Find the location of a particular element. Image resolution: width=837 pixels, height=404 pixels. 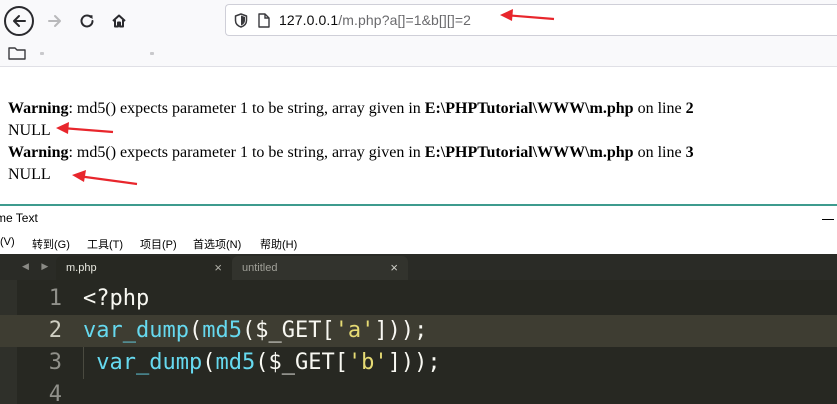

code-text: <?php is located at coordinates (116, 298).